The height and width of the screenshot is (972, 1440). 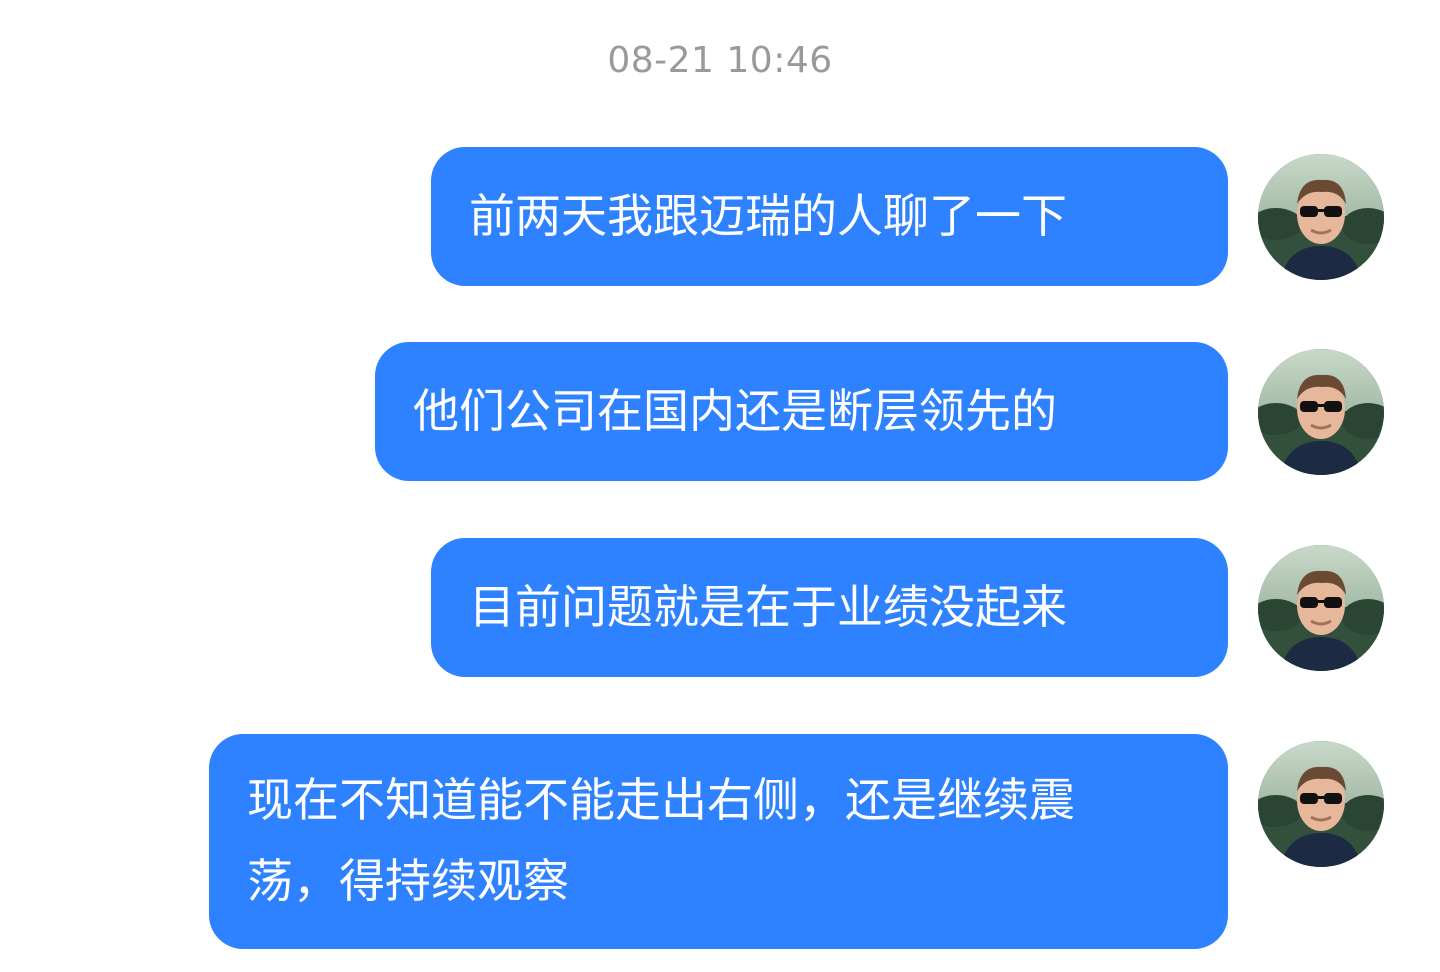 I want to click on message-text: 前两天我跟迈瑞的人聊了一下, so click(x=768, y=216).